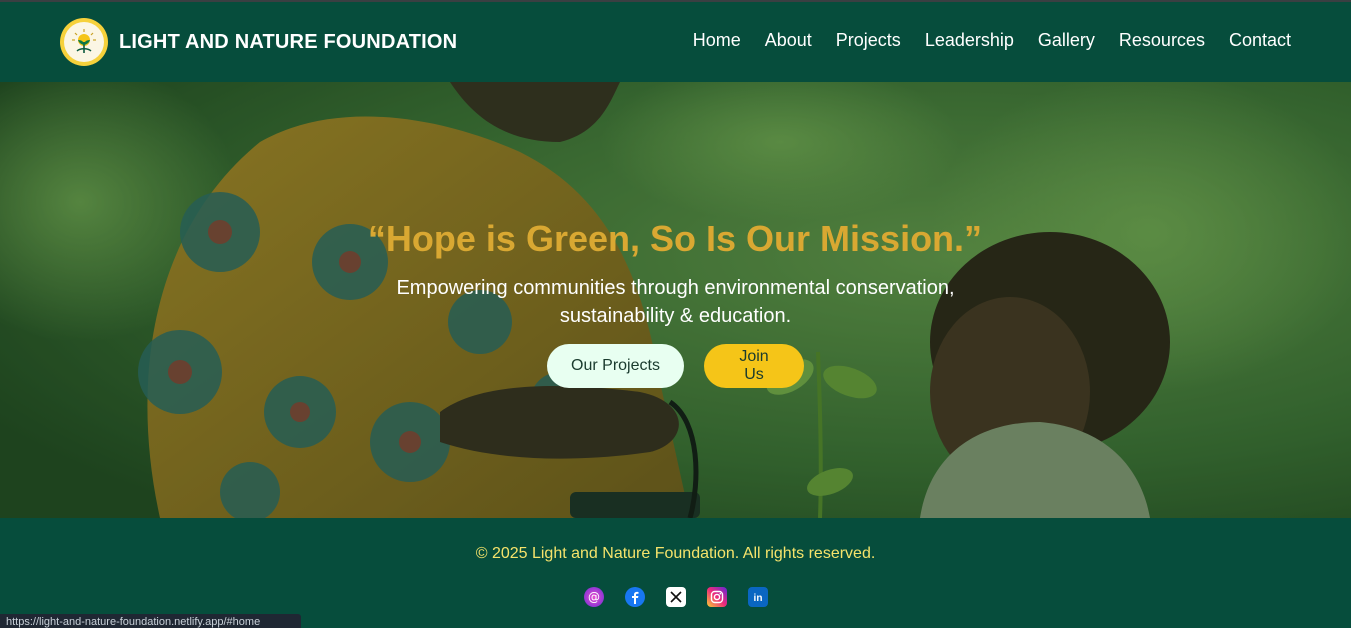 This screenshot has width=1351, height=628. Describe the element at coordinates (754, 366) in the screenshot. I see `join-us-button: Join Us` at that location.